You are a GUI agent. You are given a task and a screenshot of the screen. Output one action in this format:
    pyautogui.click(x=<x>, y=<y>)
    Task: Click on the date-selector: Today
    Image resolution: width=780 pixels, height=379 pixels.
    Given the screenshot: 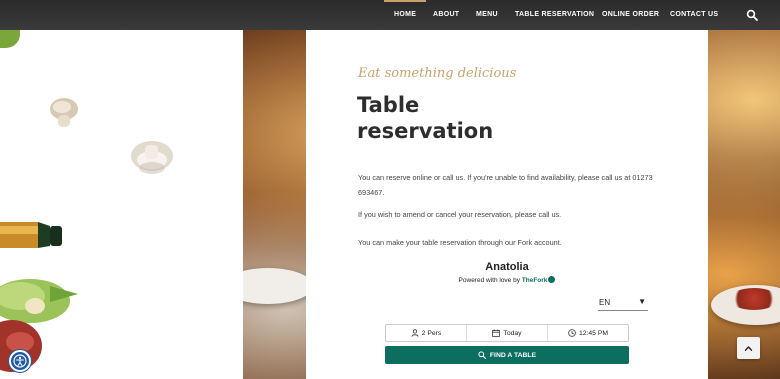 What is the action you would take?
    pyautogui.click(x=506, y=333)
    